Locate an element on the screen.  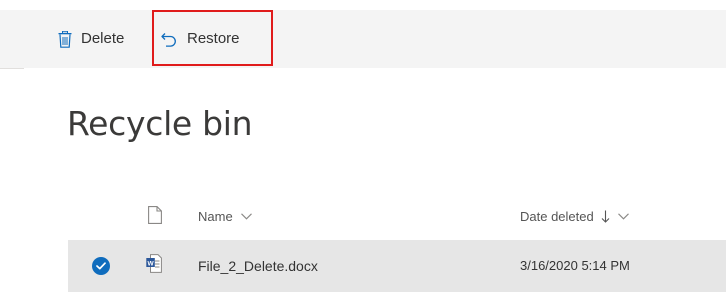
top-strip is located at coordinates (363, 5).